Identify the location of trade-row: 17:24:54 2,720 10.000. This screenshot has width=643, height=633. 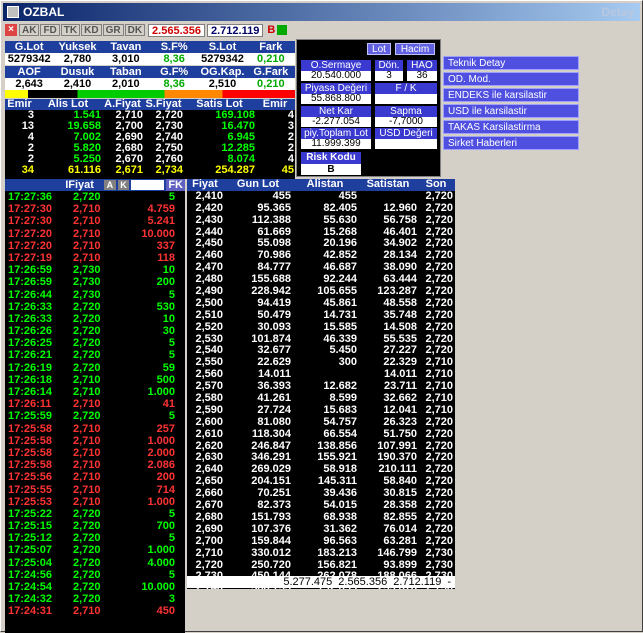
(95, 587).